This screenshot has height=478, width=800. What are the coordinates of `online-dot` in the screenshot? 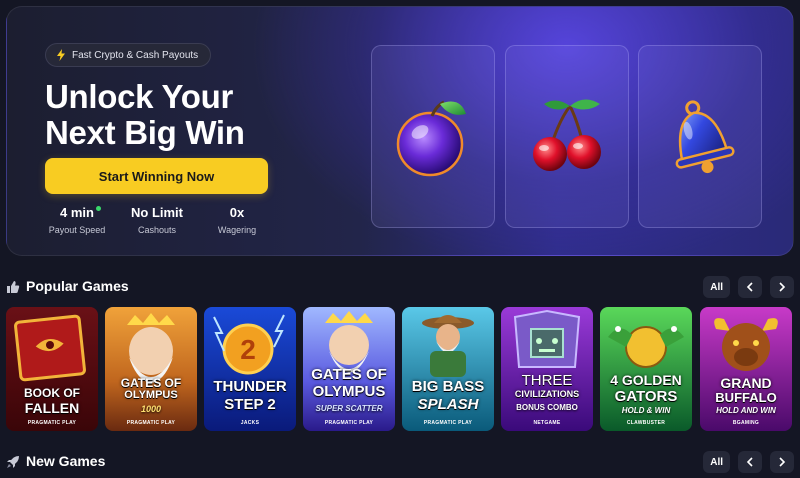 It's located at (98, 208).